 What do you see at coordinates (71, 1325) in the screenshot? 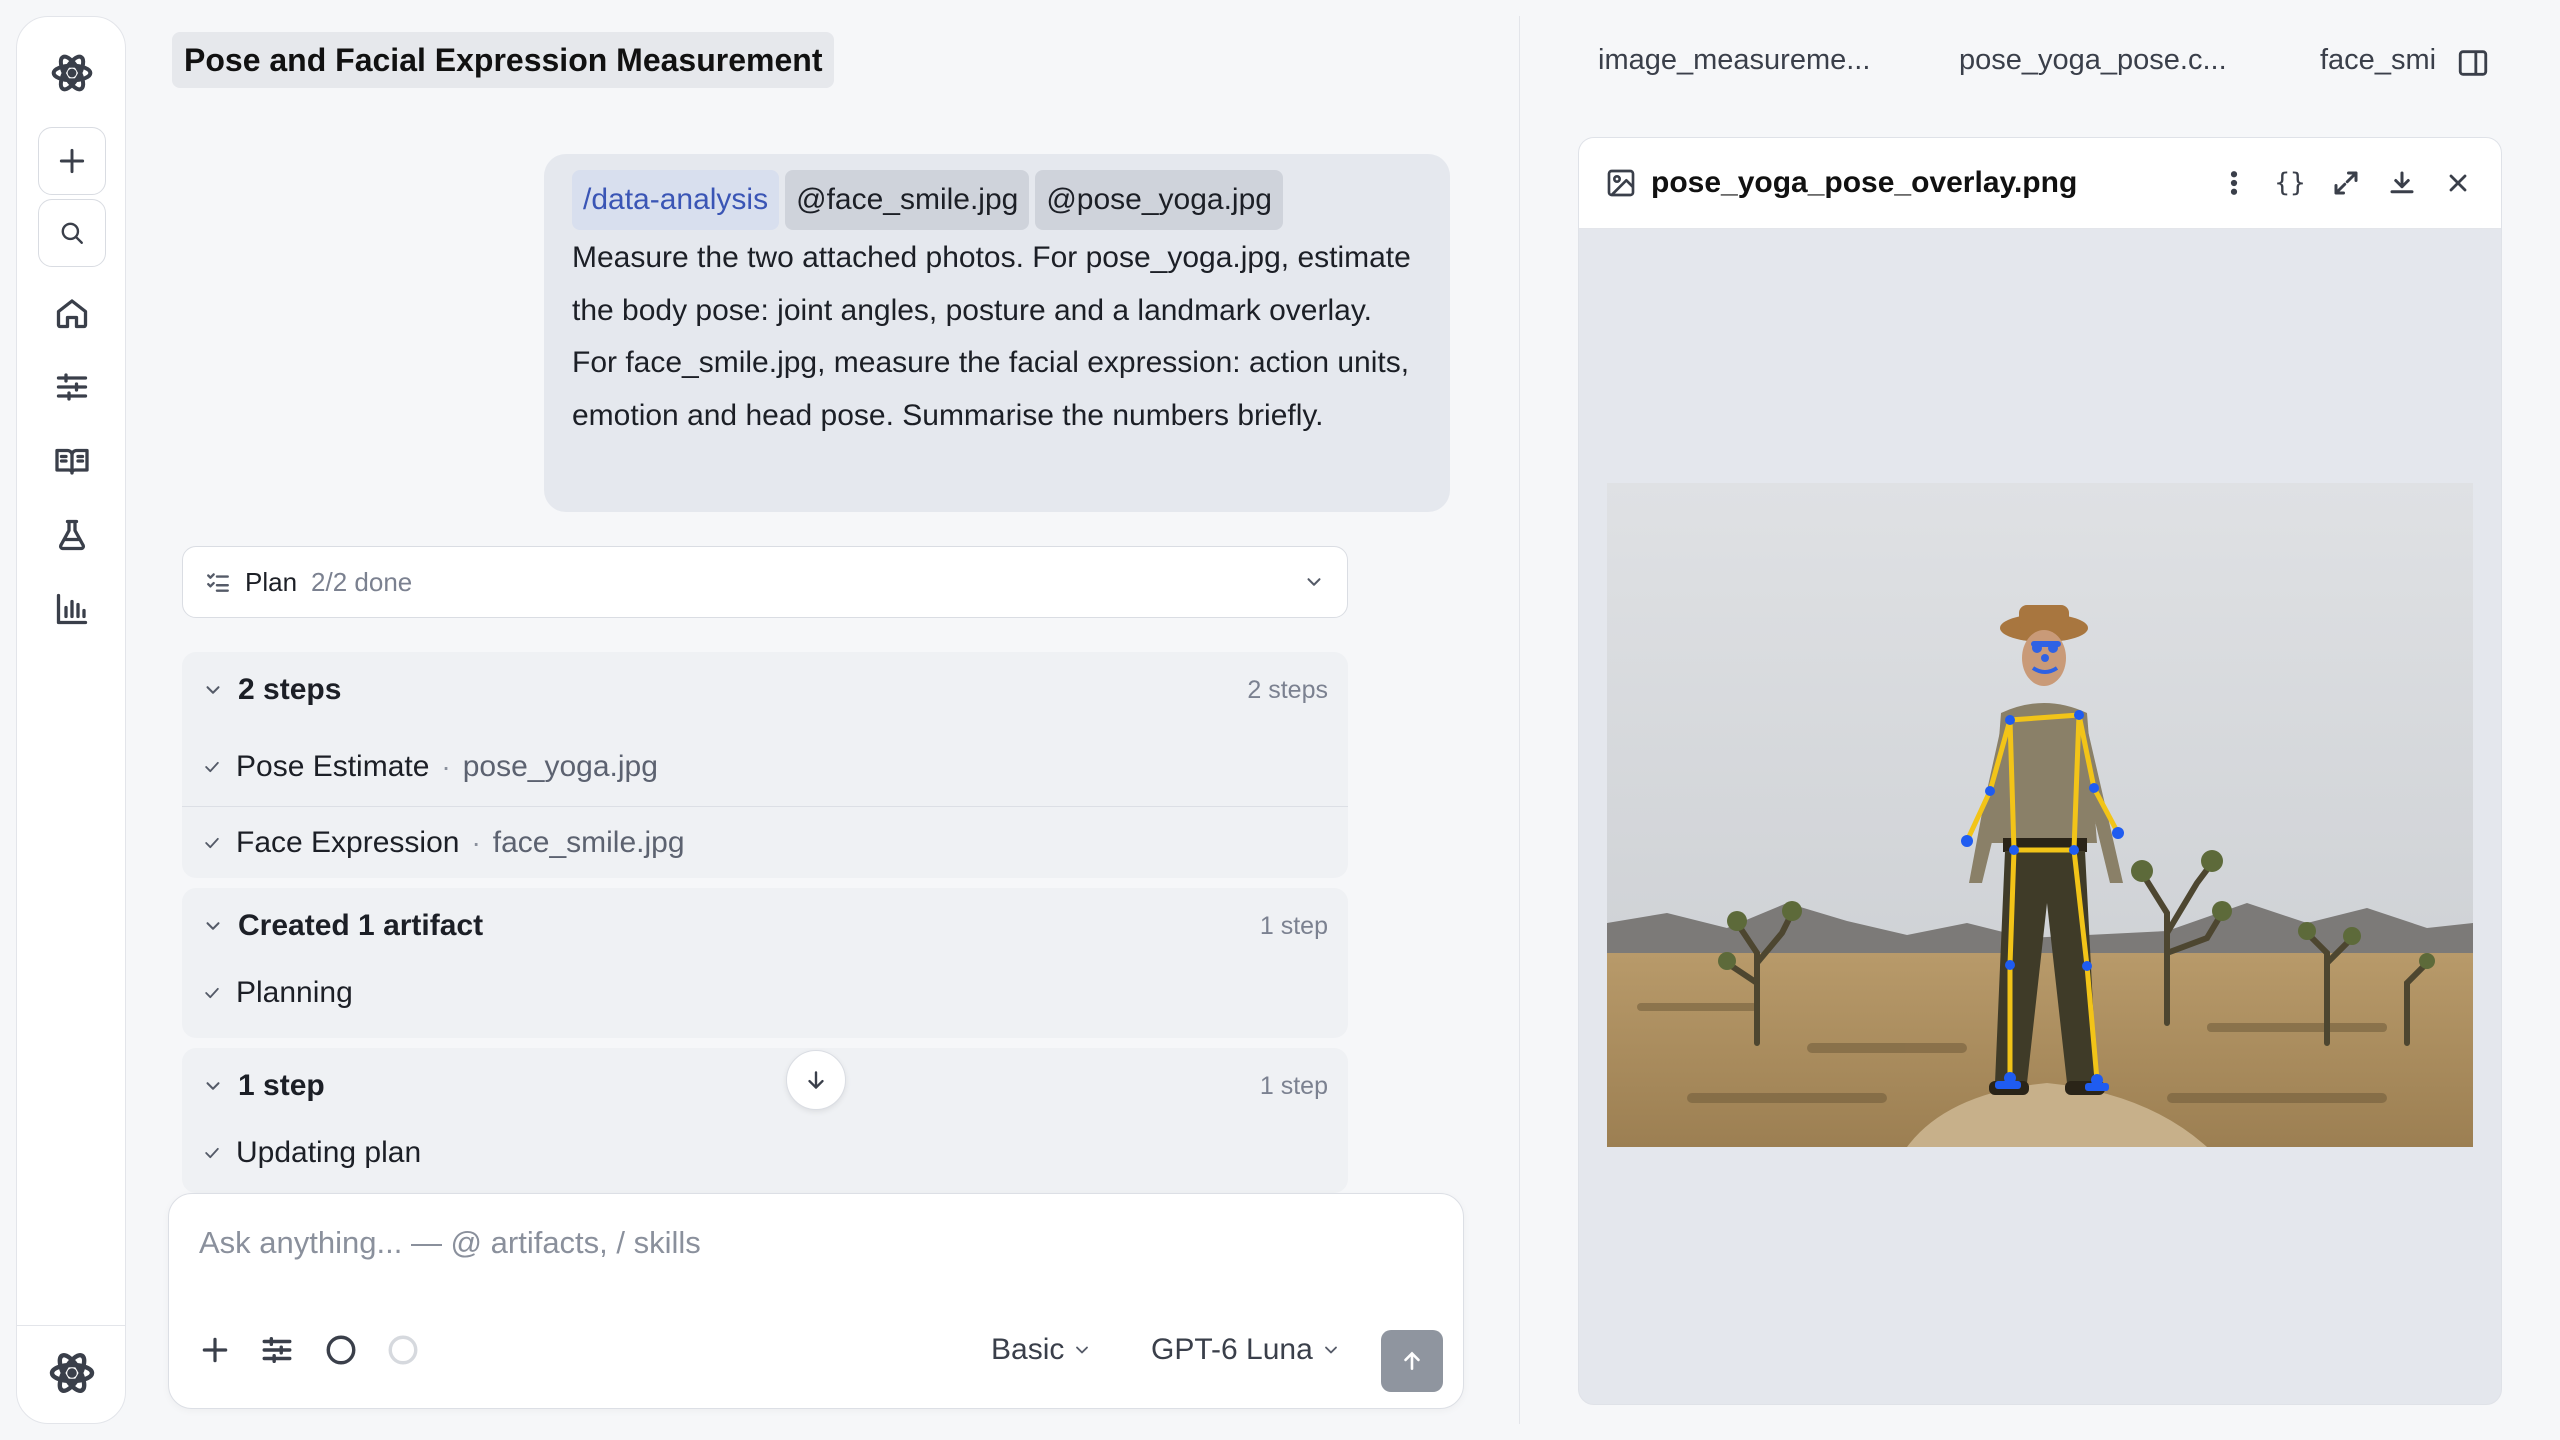
I see `rail-divider` at bounding box center [71, 1325].